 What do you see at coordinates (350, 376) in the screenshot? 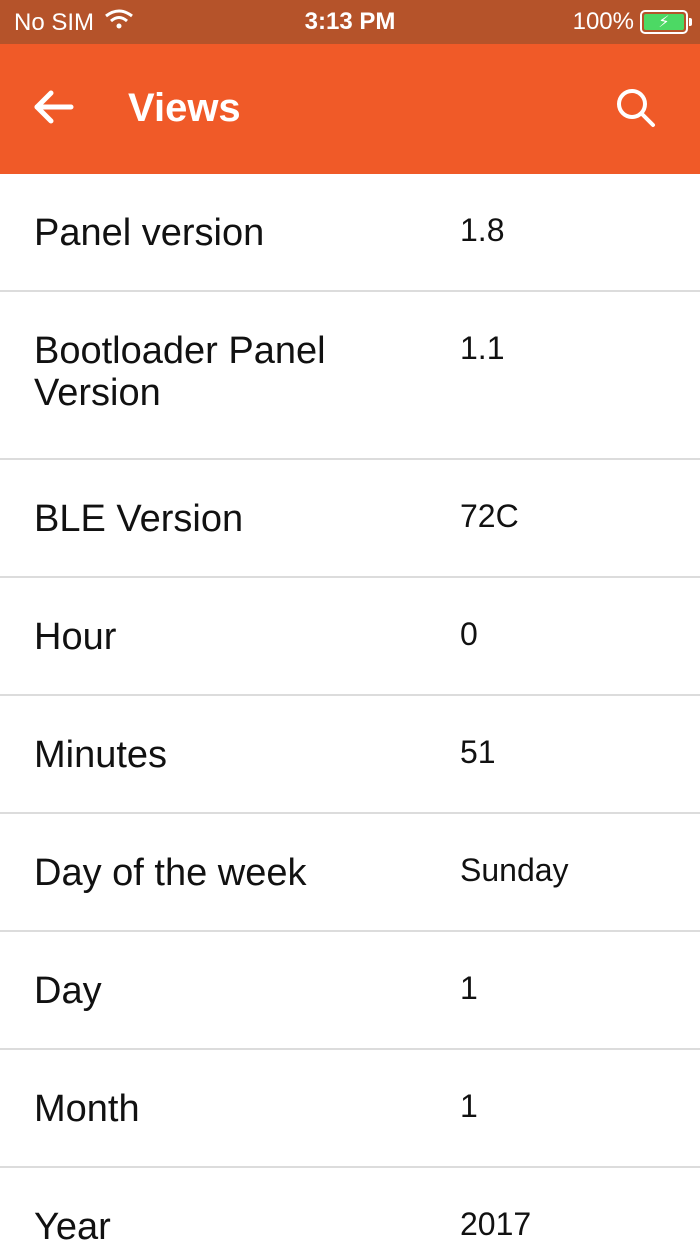
I see `list-item-bootloader-version: Bootloader Panel Version 1.1` at bounding box center [350, 376].